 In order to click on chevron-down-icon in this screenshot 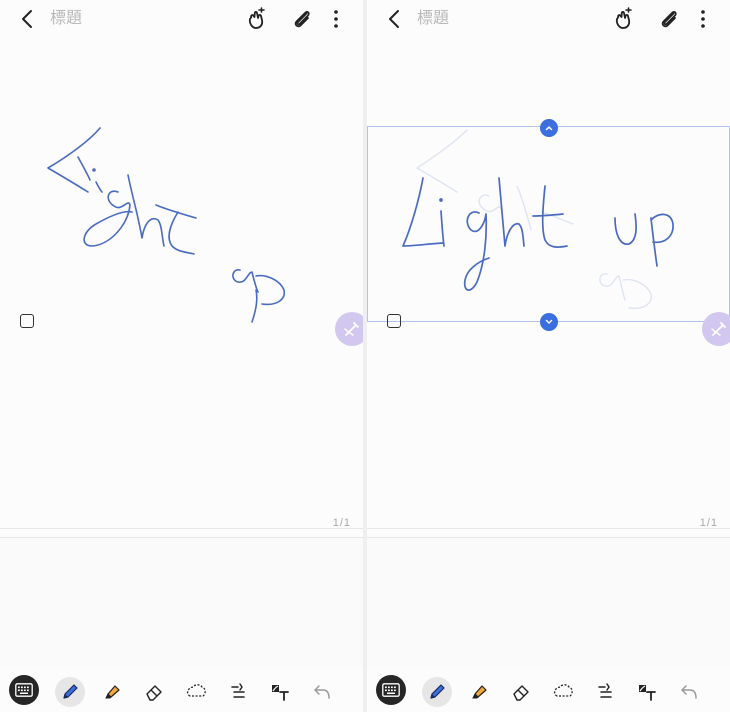, I will do `click(549, 321)`.